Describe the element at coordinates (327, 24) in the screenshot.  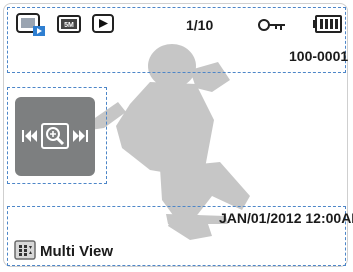
I see `battery-icon` at that location.